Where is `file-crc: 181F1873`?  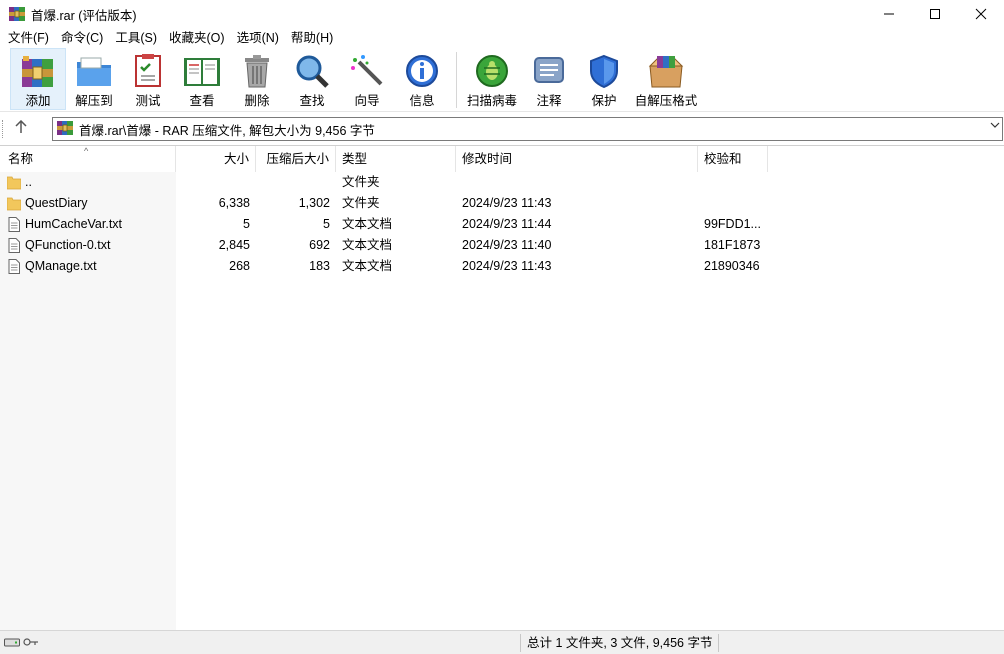
file-crc: 181F1873 is located at coordinates (732, 245).